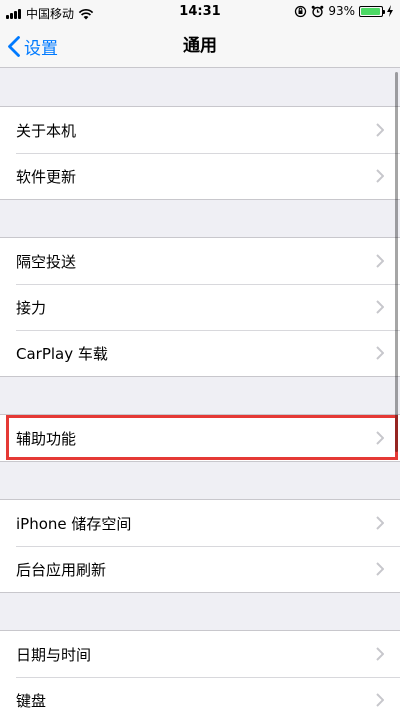  Describe the element at coordinates (390, 11) in the screenshot. I see `charging-bolt-icon` at that location.